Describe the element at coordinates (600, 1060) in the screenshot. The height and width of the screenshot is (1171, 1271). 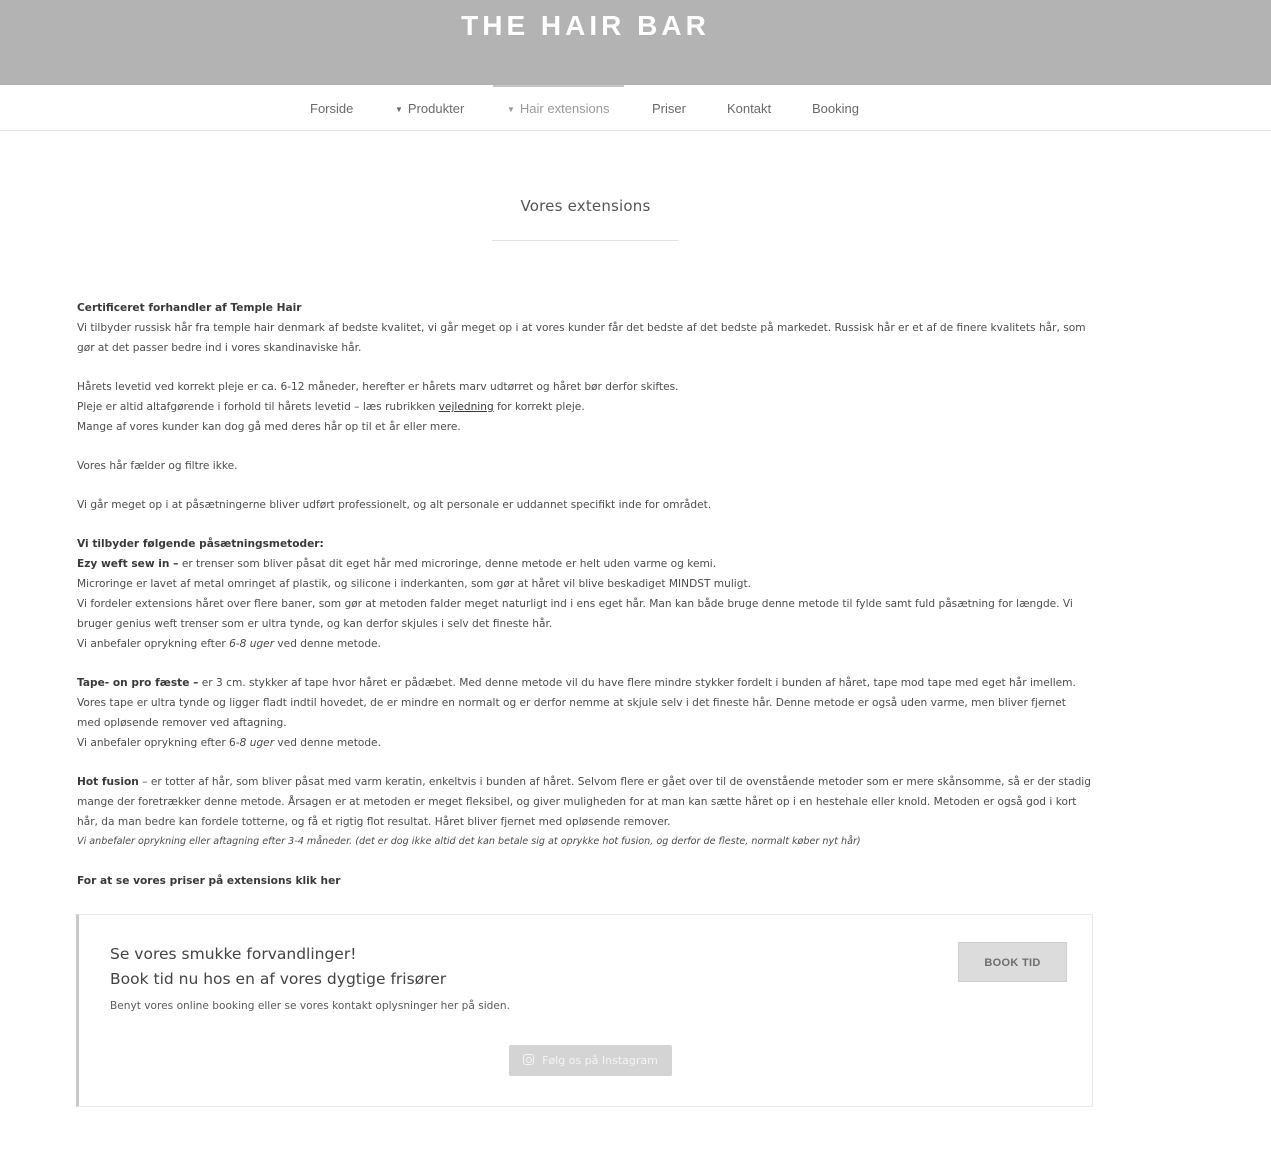
I see `instagram-button-label: Følg os på Instagram` at that location.